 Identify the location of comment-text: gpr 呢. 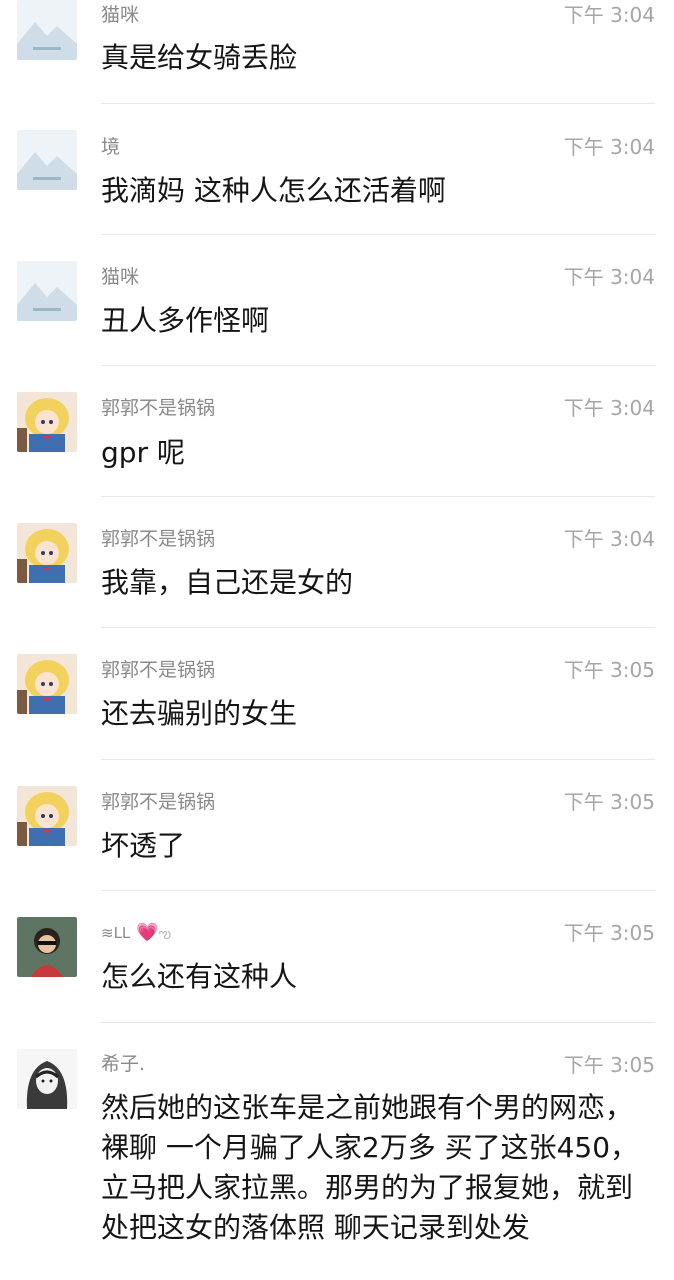
(143, 452).